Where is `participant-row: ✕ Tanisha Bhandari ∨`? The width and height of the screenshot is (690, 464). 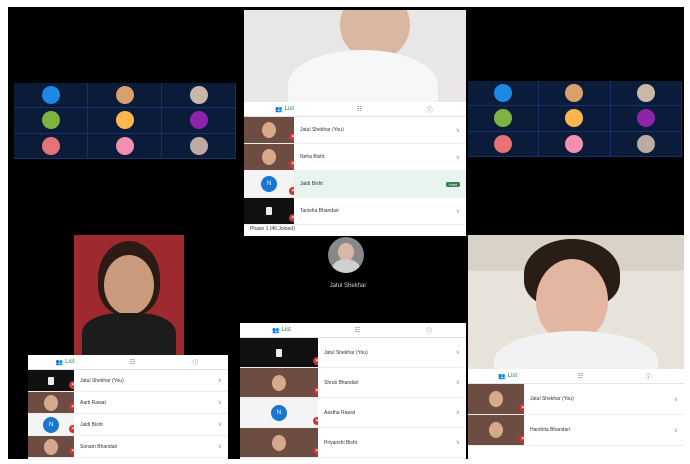
participant-row: ✕ Tanisha Bhandari ∨ is located at coordinates (355, 211).